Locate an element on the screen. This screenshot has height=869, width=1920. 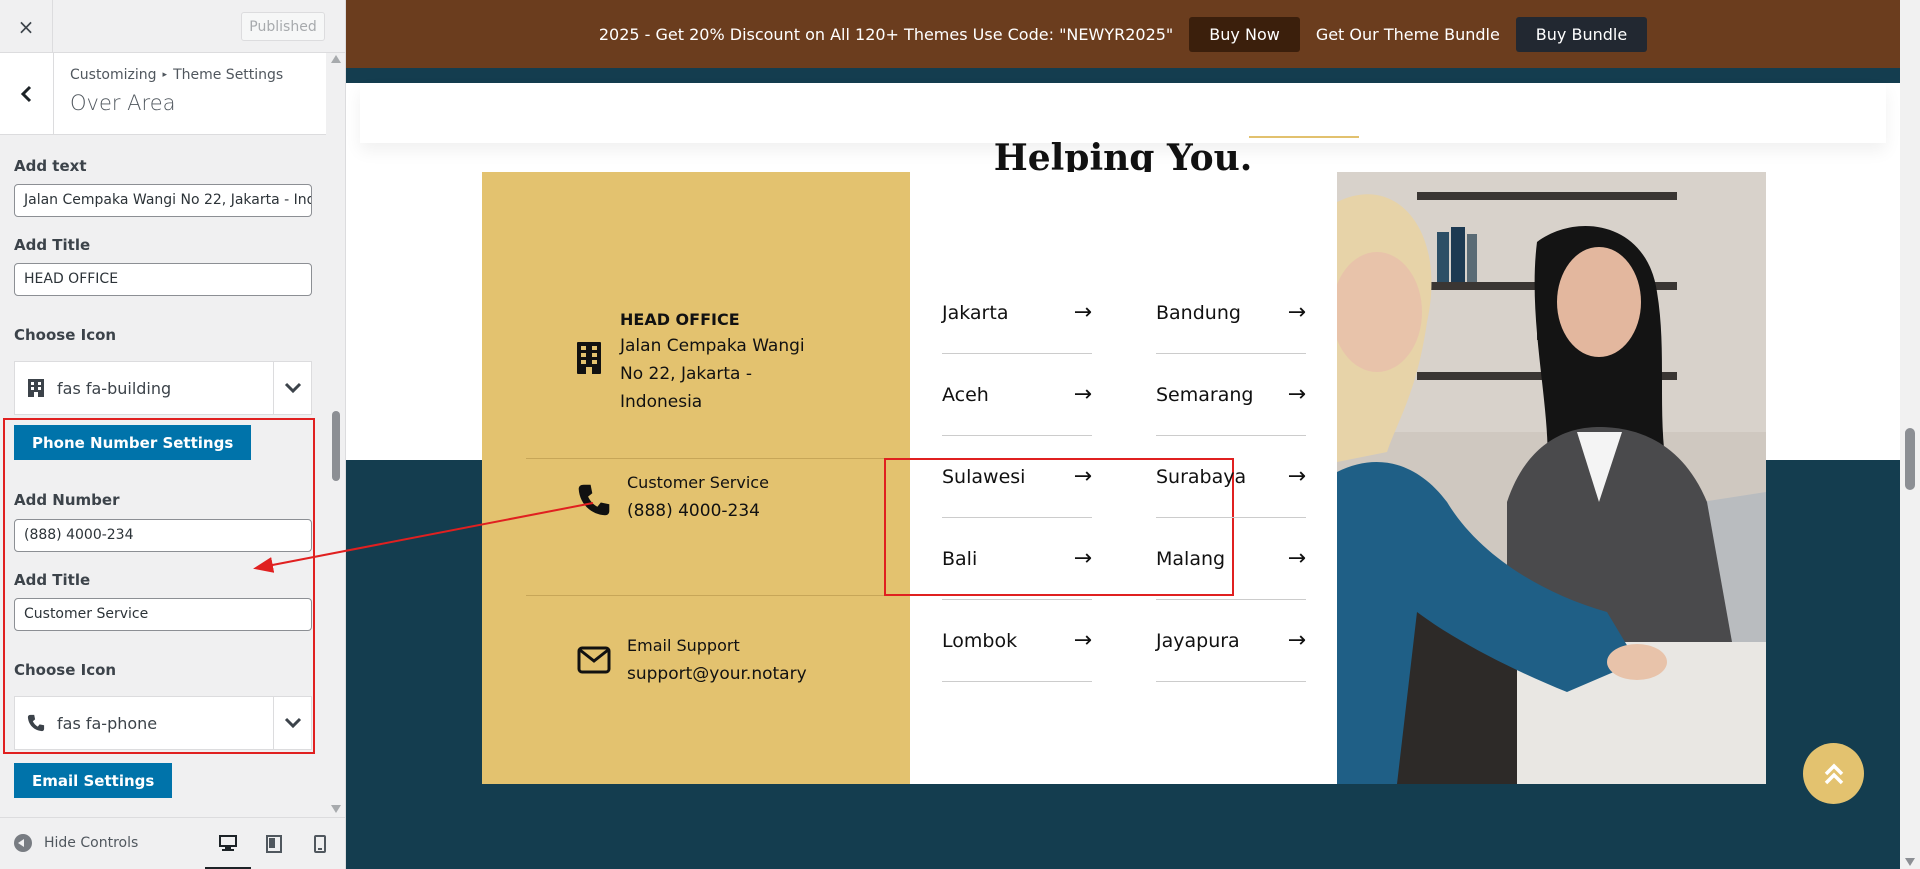
preview-scrollbar is located at coordinates (1910, 434).